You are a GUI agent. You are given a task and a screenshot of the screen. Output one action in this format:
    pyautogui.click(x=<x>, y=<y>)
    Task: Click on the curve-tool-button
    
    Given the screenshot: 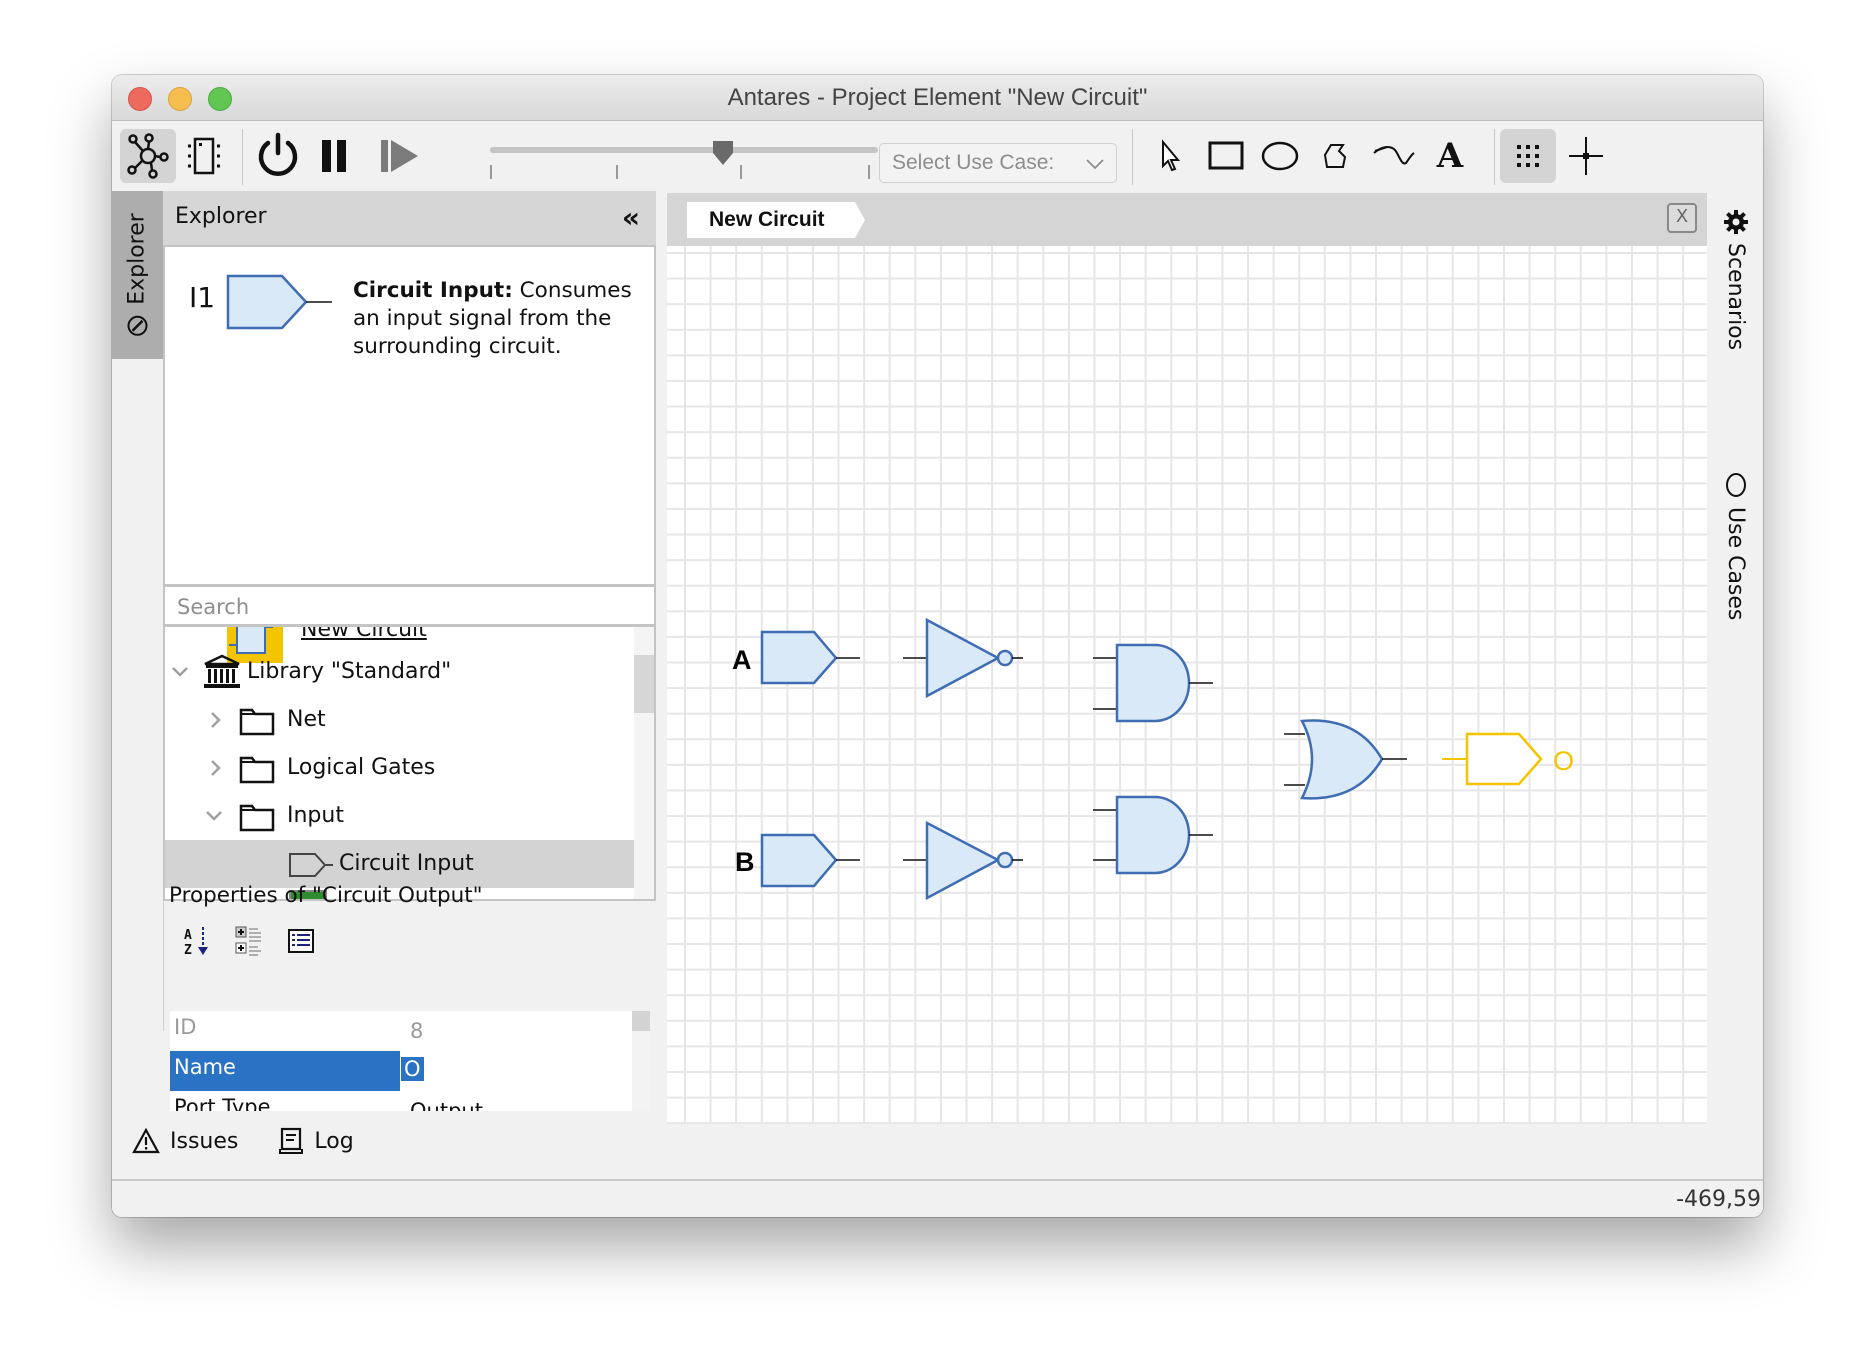 What is the action you would take?
    pyautogui.click(x=1394, y=156)
    